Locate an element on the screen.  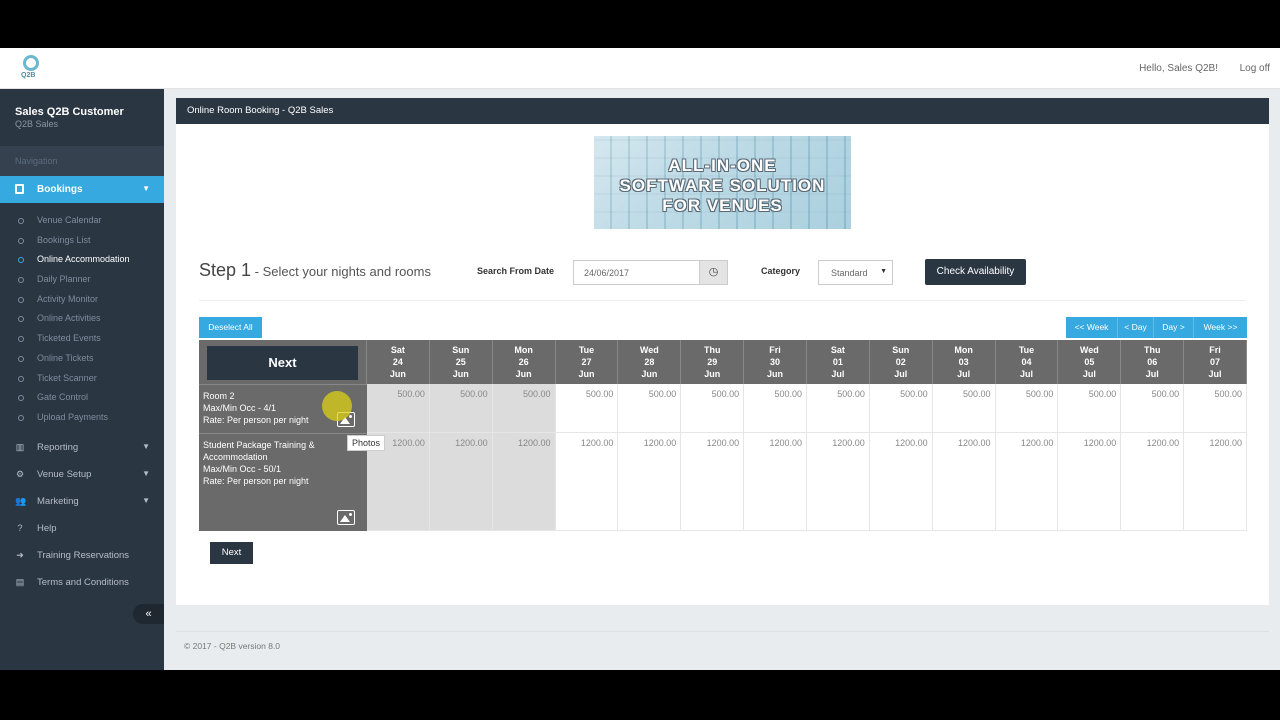
footer-divider is located at coordinates (722, 631).